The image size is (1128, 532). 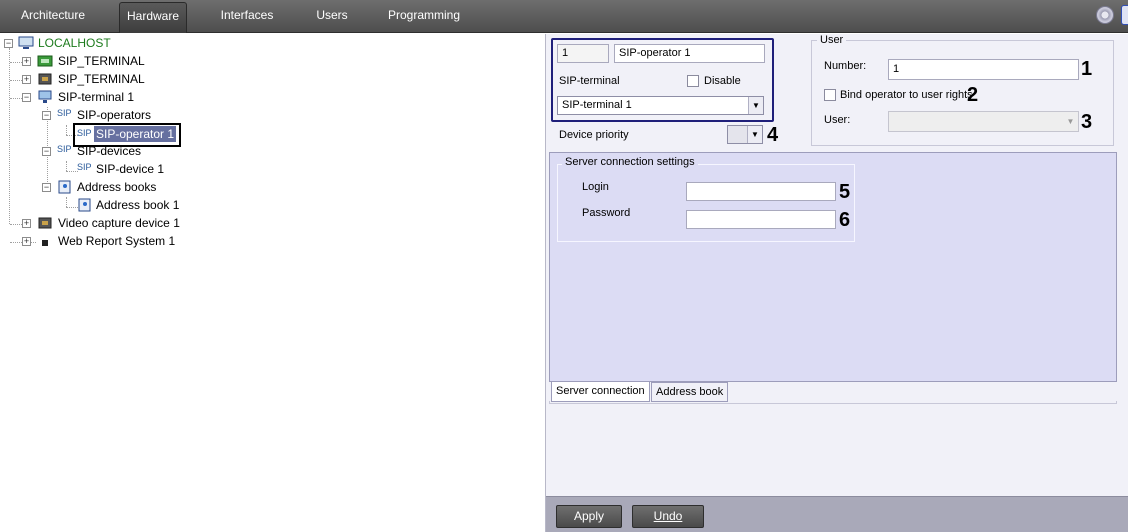 I want to click on login-field, so click(x=761, y=191).